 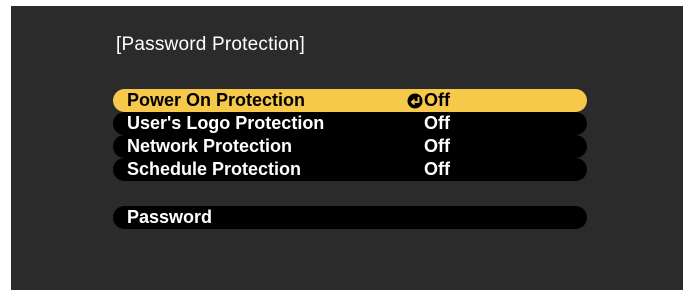 What do you see at coordinates (350, 146) in the screenshot?
I see `menu-item-network-protection: Network Protection Off` at bounding box center [350, 146].